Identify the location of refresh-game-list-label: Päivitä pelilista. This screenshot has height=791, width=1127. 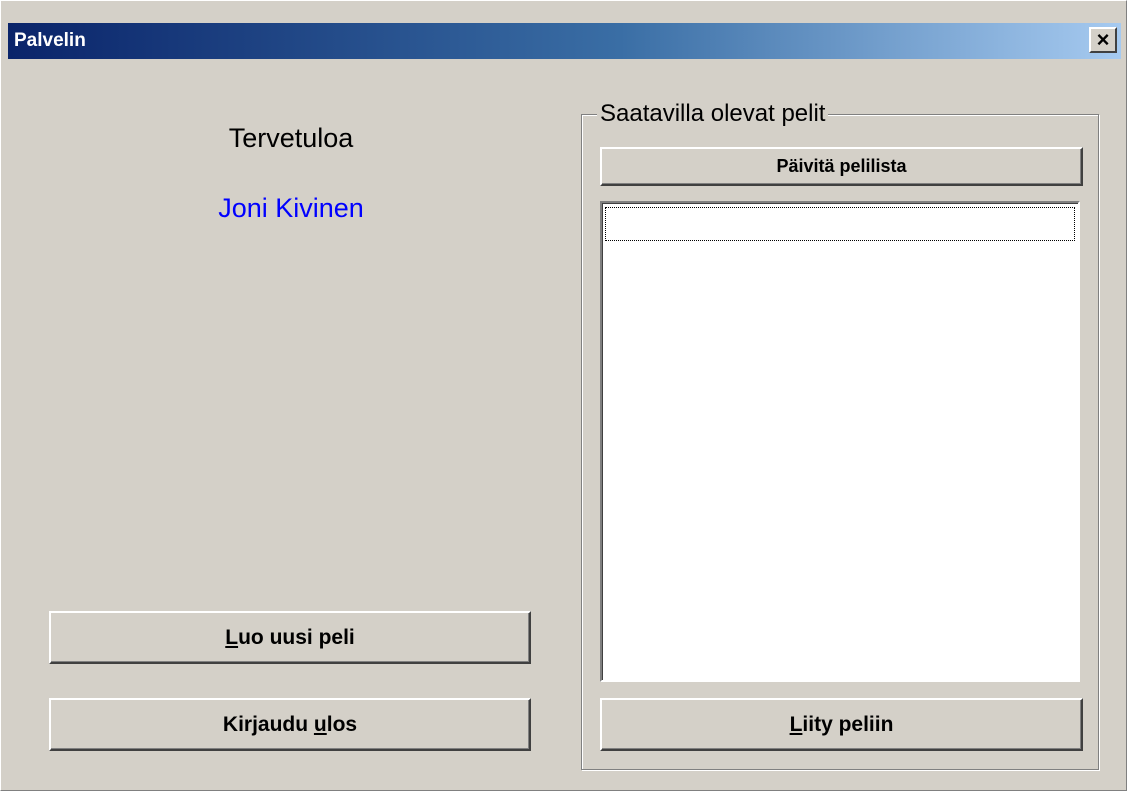
(841, 166).